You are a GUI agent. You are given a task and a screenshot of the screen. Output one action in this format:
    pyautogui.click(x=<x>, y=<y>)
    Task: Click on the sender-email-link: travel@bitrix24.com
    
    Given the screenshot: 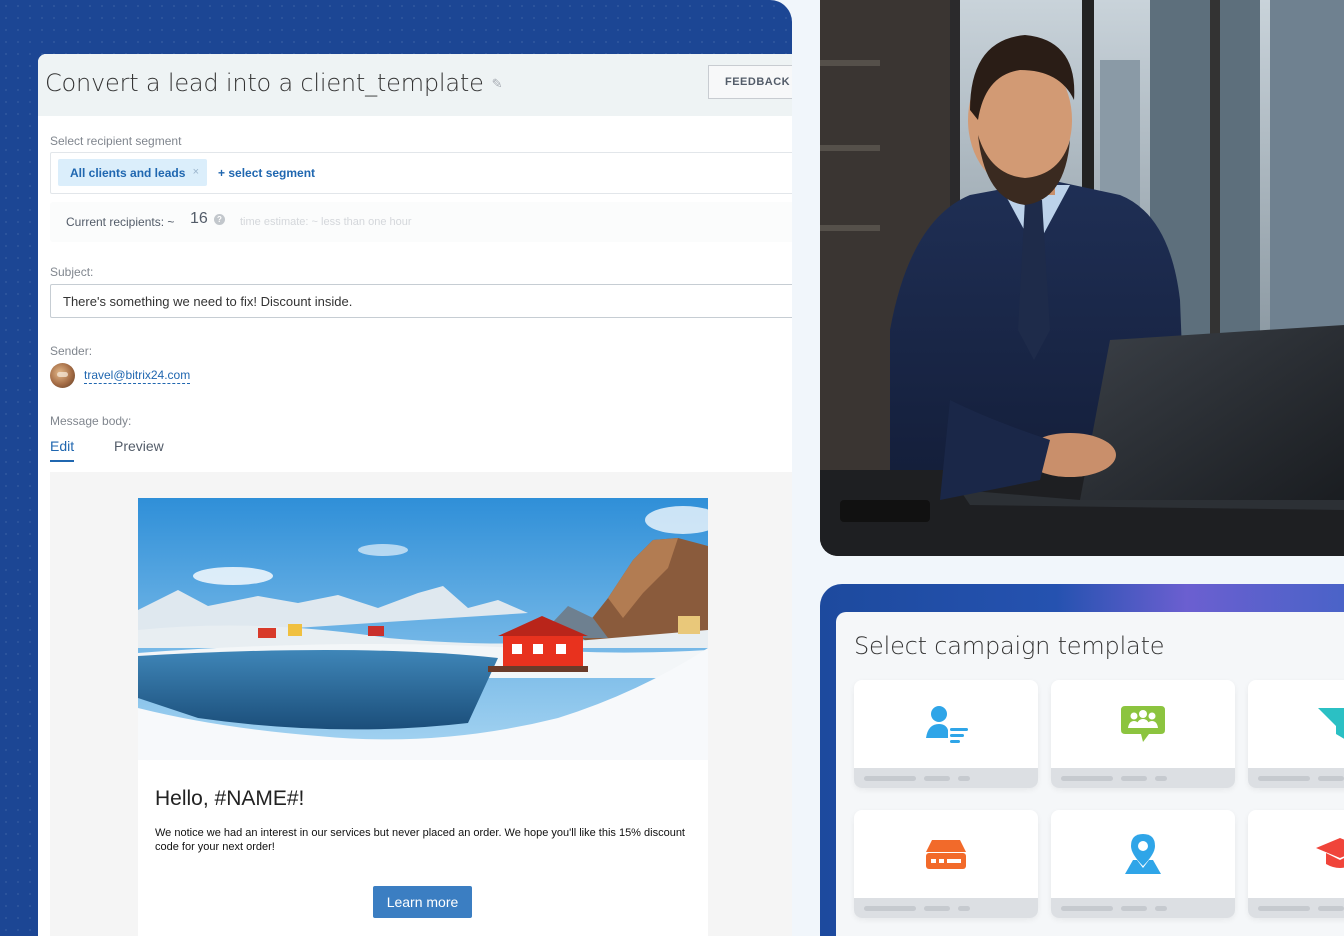 What is the action you would take?
    pyautogui.click(x=137, y=376)
    